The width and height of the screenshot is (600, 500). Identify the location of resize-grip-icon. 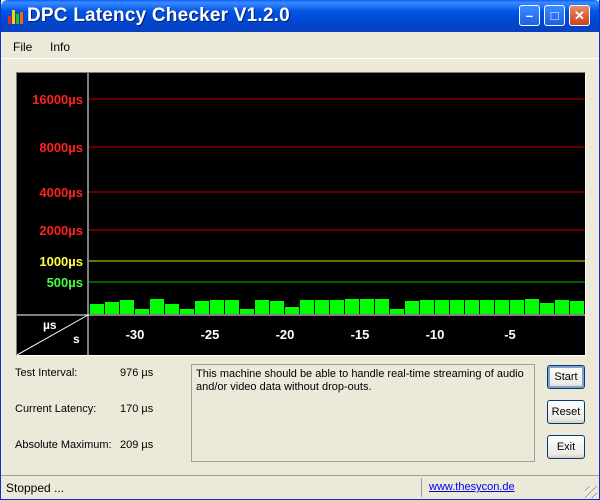
(591, 492).